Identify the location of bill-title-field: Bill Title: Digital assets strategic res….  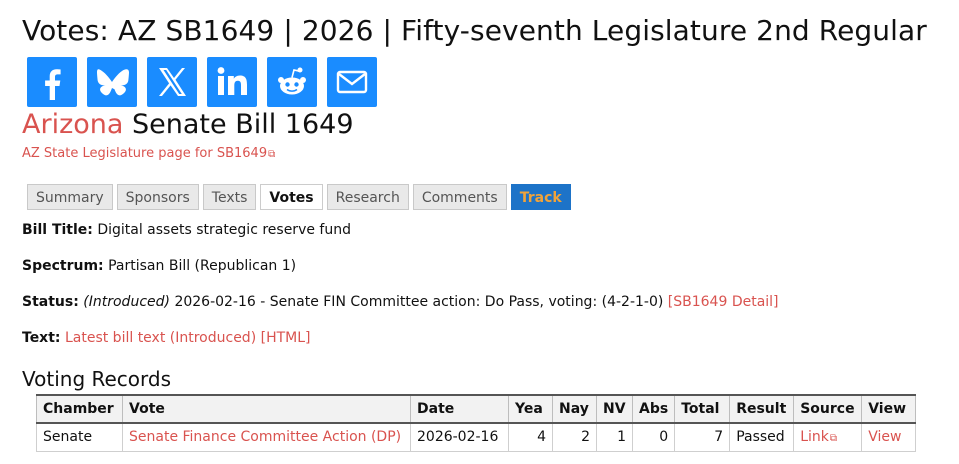
(186, 230).